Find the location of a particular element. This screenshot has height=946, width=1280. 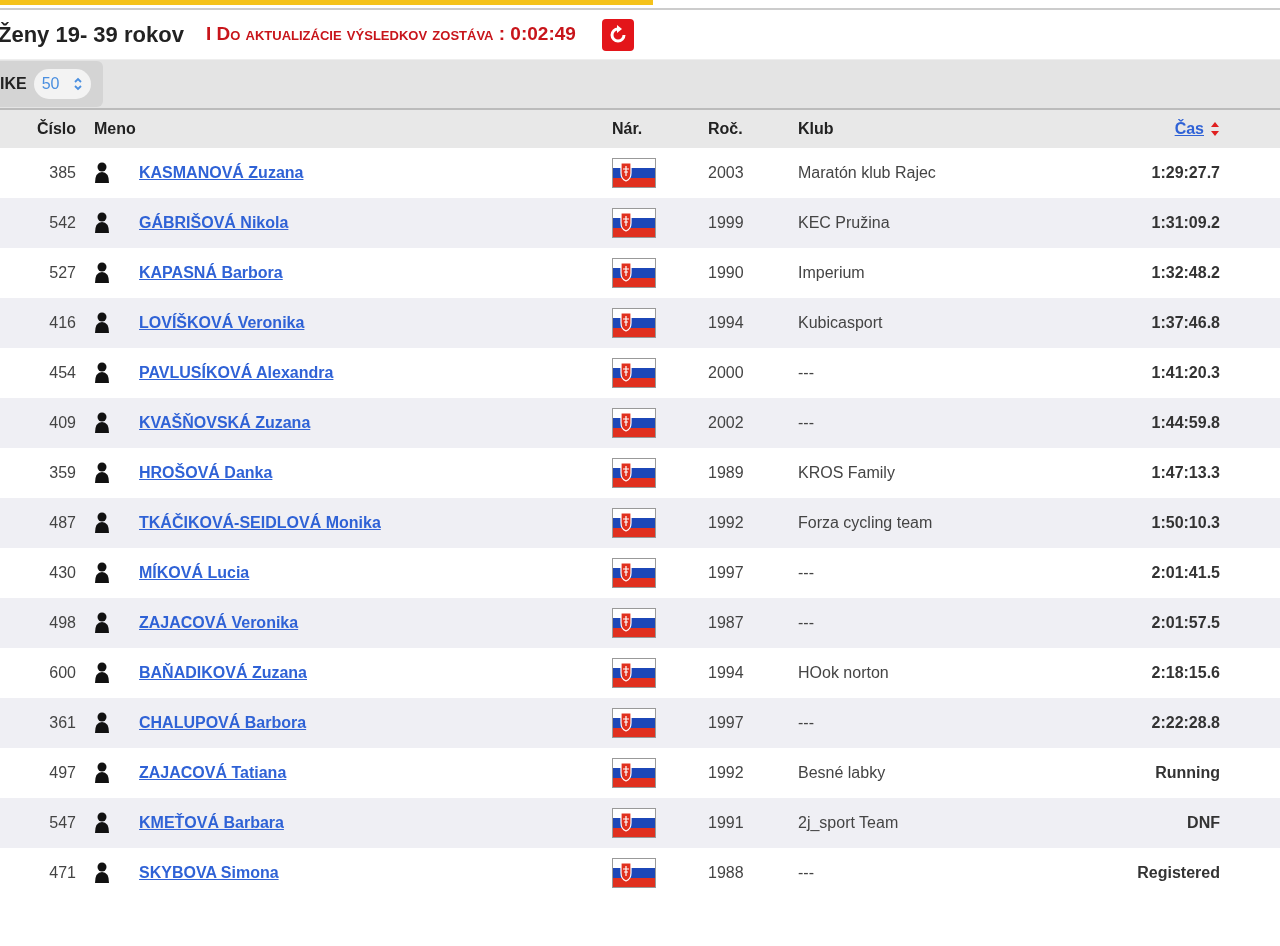

bib-number: 527 is located at coordinates (62, 273).